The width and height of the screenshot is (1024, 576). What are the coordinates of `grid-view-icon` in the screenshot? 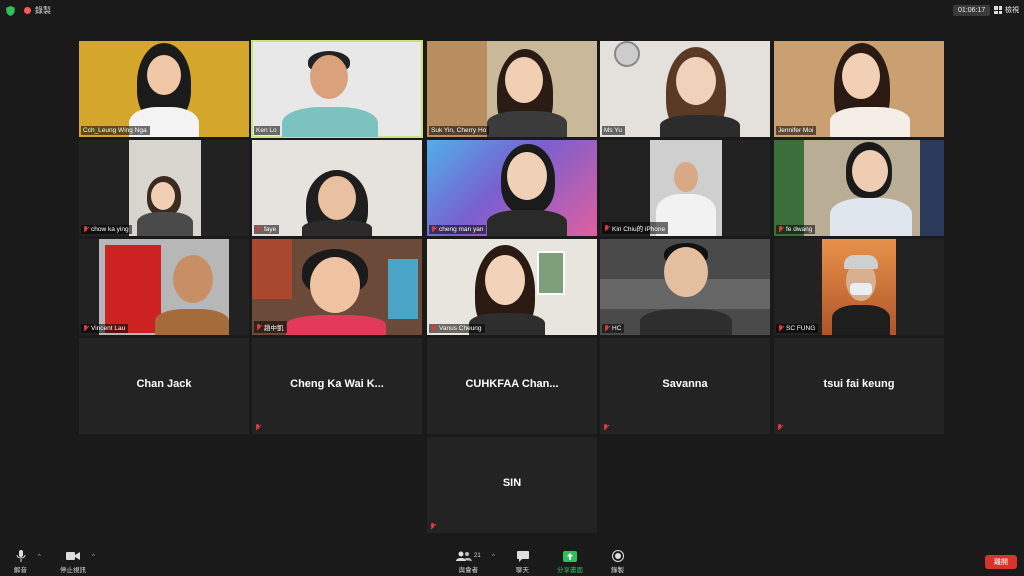 It's located at (998, 10).